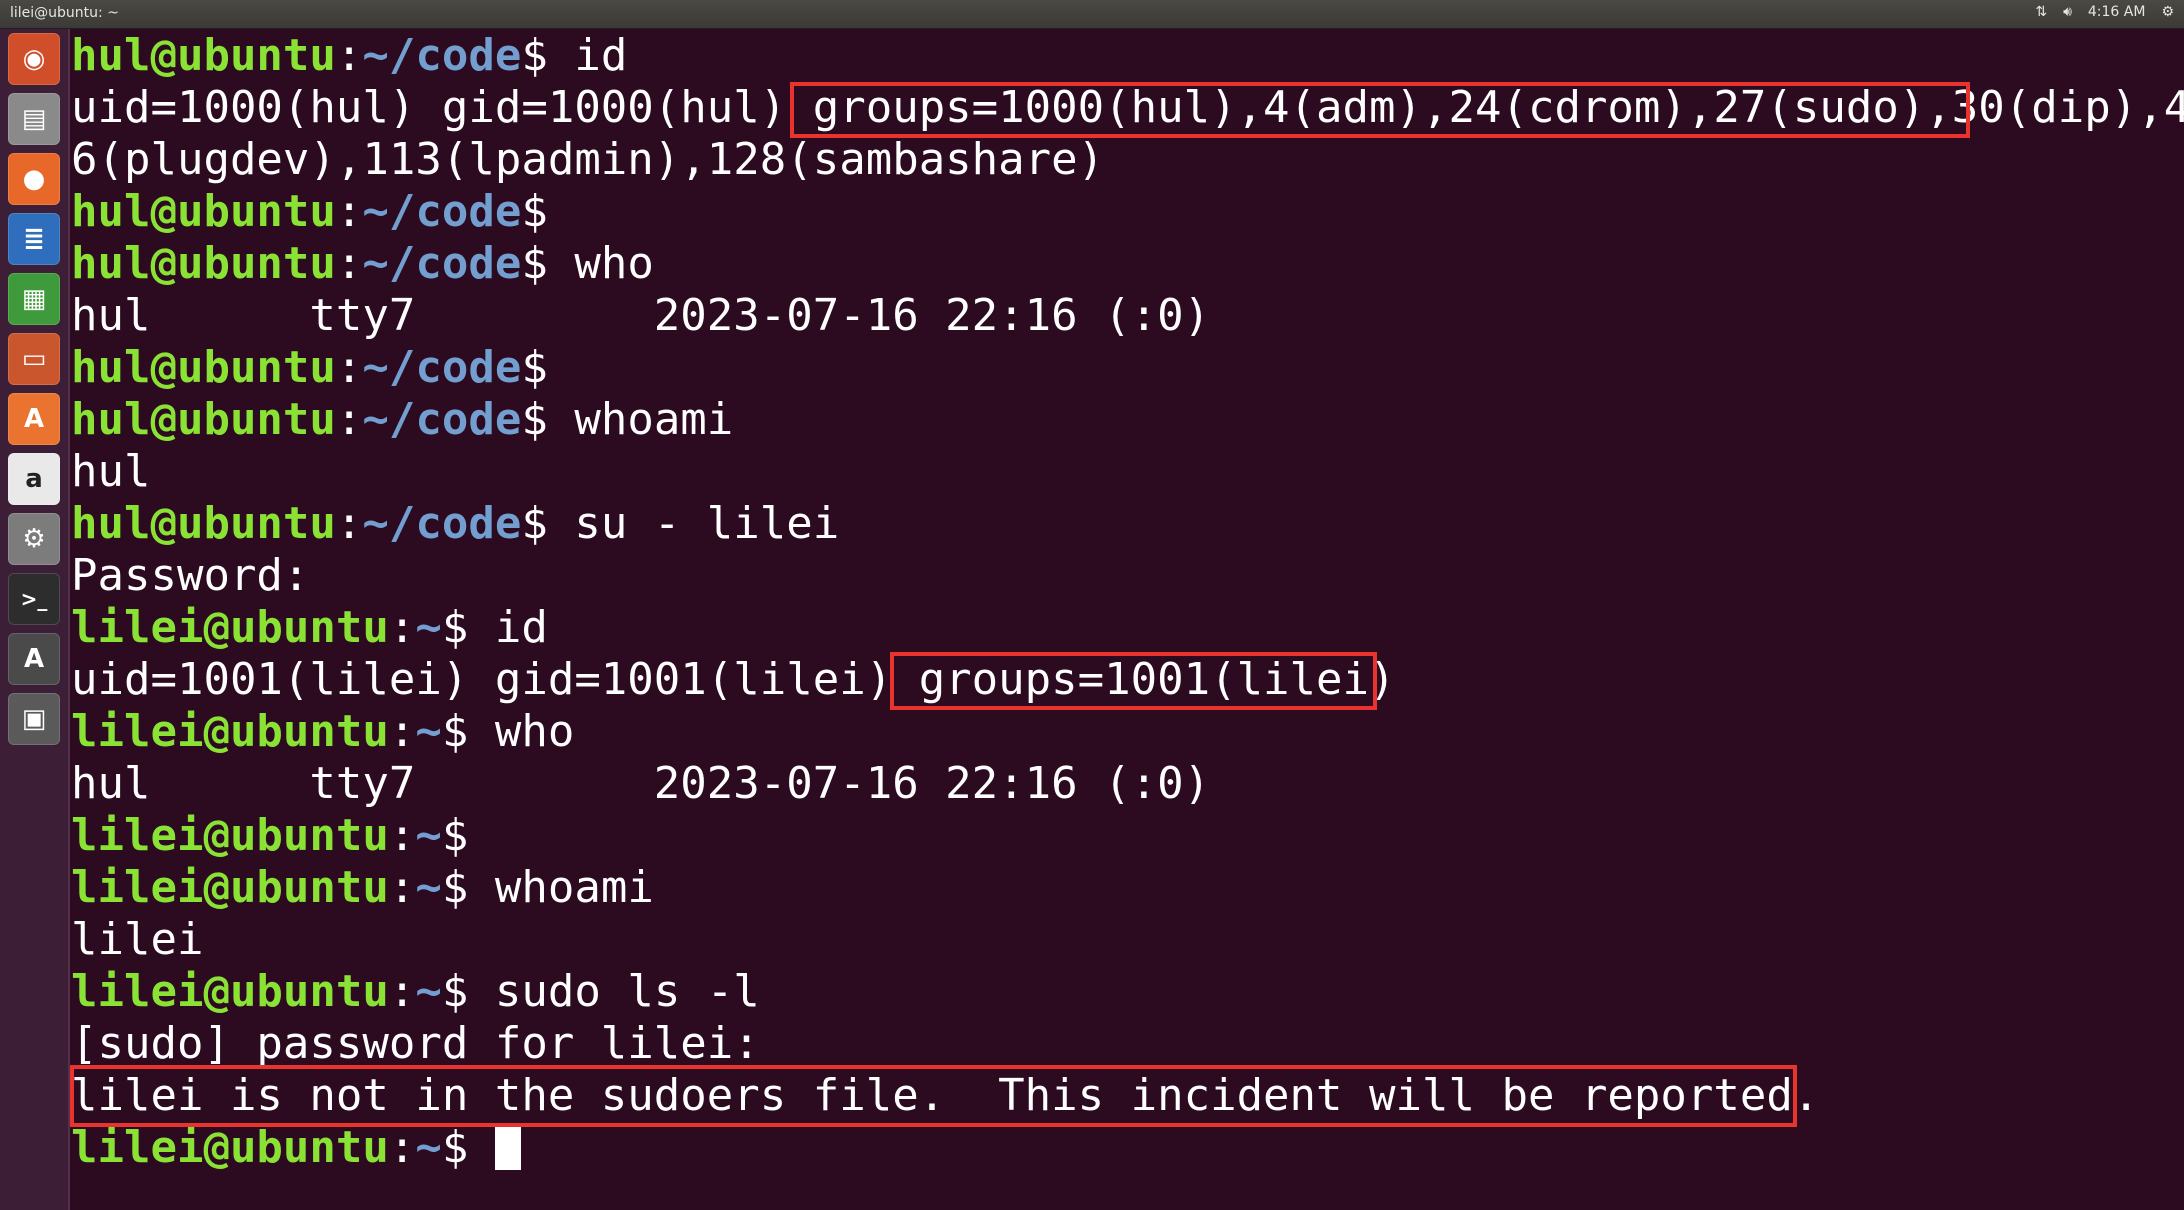 The height and width of the screenshot is (1210, 2184). I want to click on calc-icon: ▦, so click(34, 299).